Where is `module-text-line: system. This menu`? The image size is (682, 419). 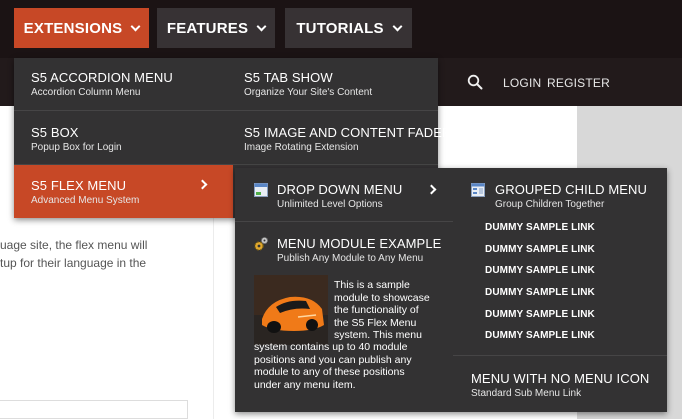
module-text-line: system. This menu is located at coordinates (378, 335).